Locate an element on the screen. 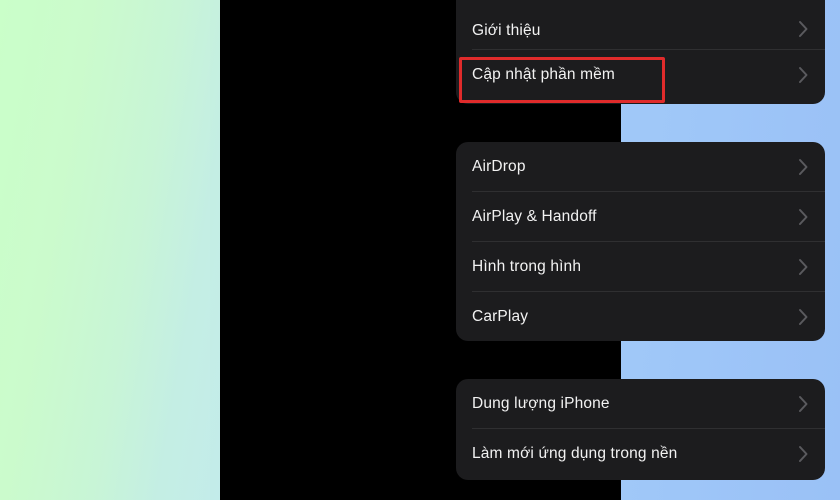 This screenshot has height=500, width=840. settings-row-hinh-trong-hinh: Hình trong hình is located at coordinates (640, 267).